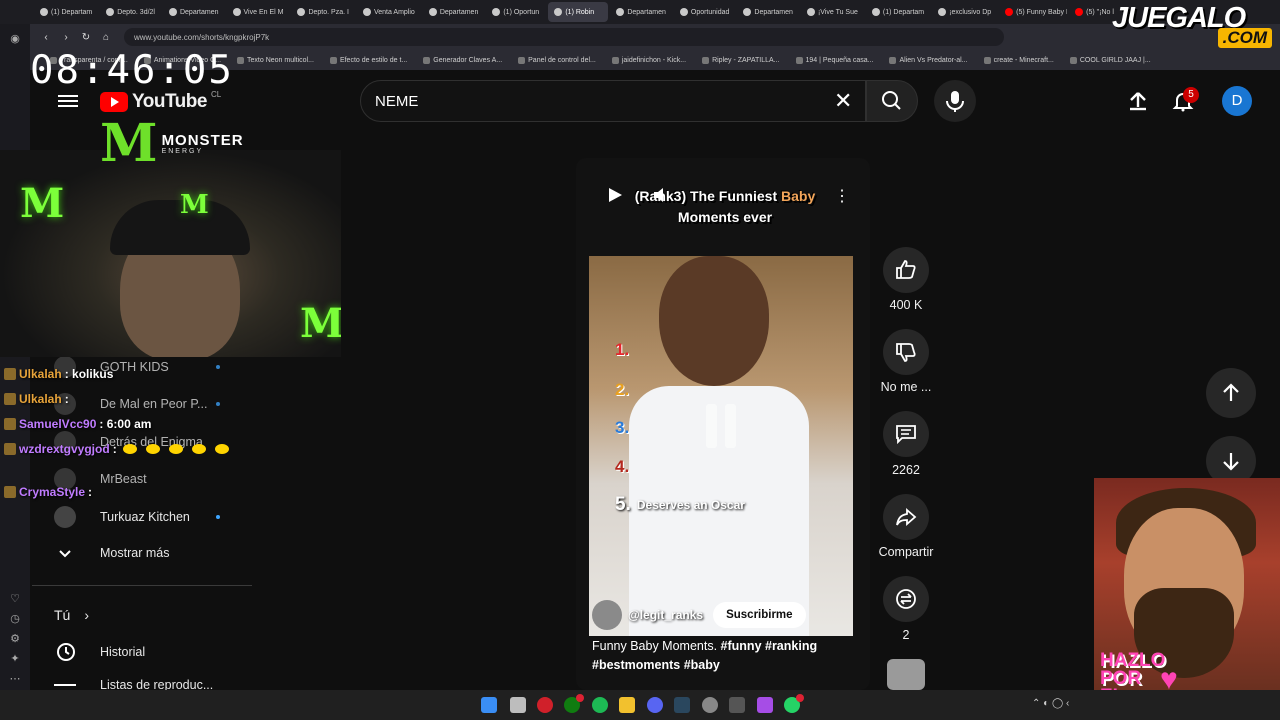  Describe the element at coordinates (106, 37) in the screenshot. I see `home-icon: ⌂` at that location.